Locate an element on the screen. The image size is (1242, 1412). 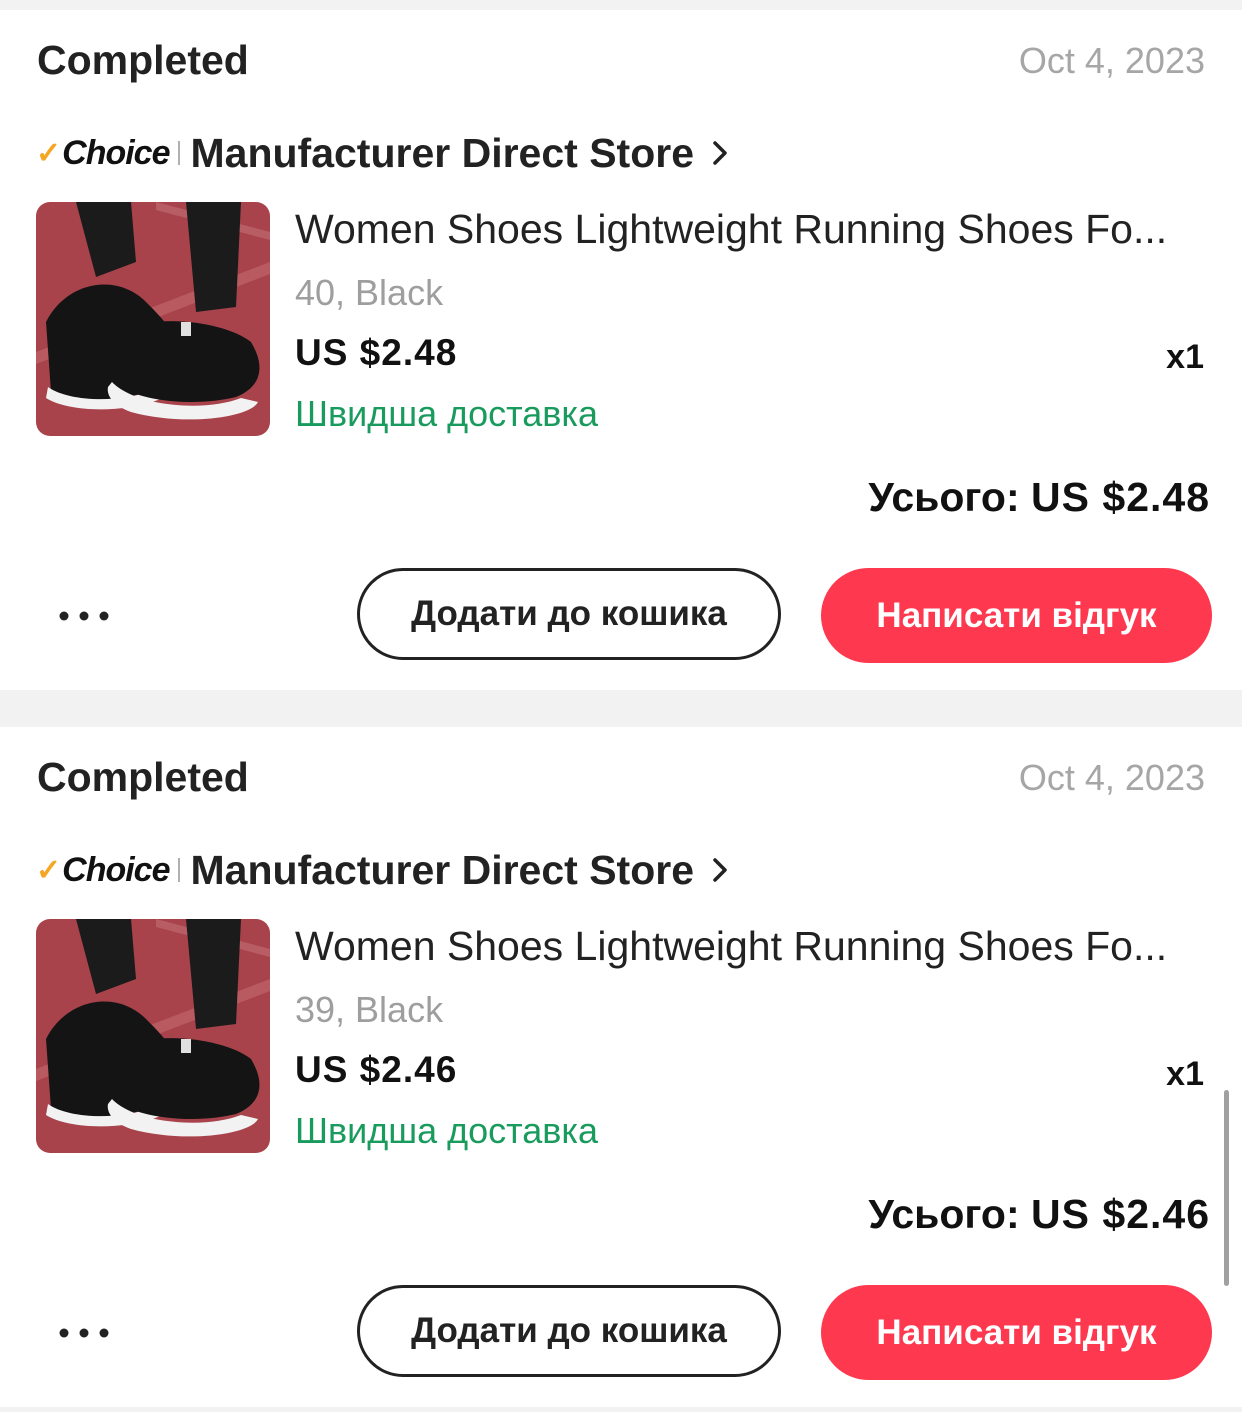
product-price: US $2.48 is located at coordinates (376, 352).